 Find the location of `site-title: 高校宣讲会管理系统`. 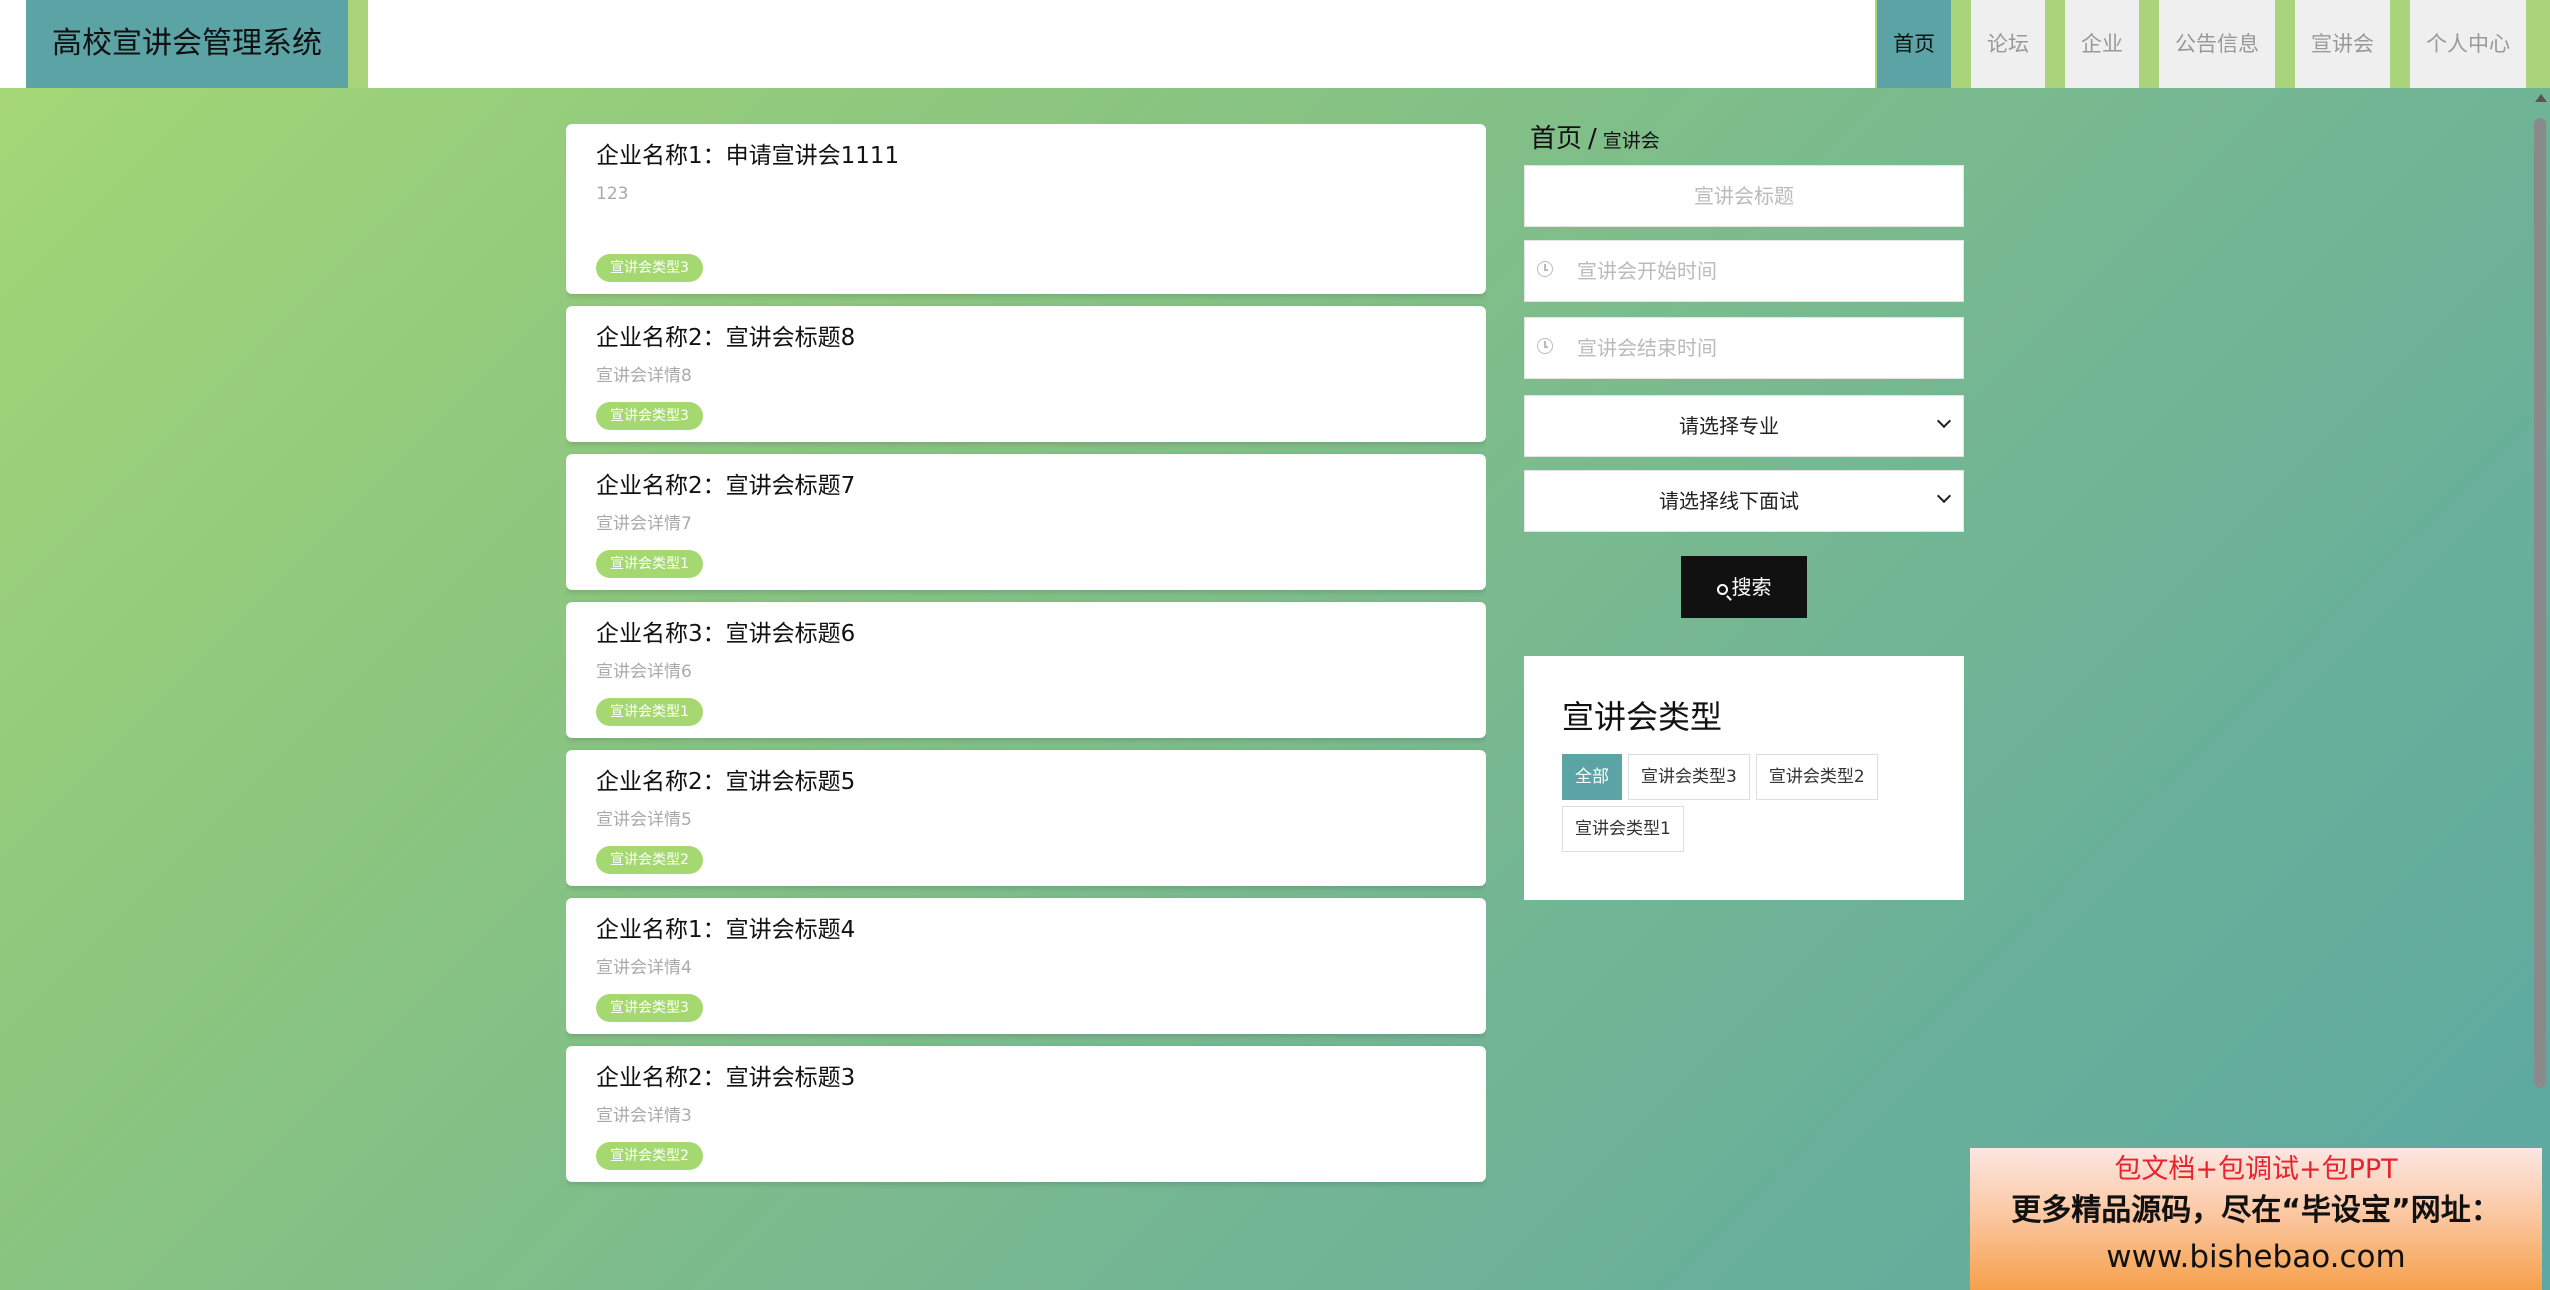

site-title: 高校宣讲会管理系统 is located at coordinates (197, 44).